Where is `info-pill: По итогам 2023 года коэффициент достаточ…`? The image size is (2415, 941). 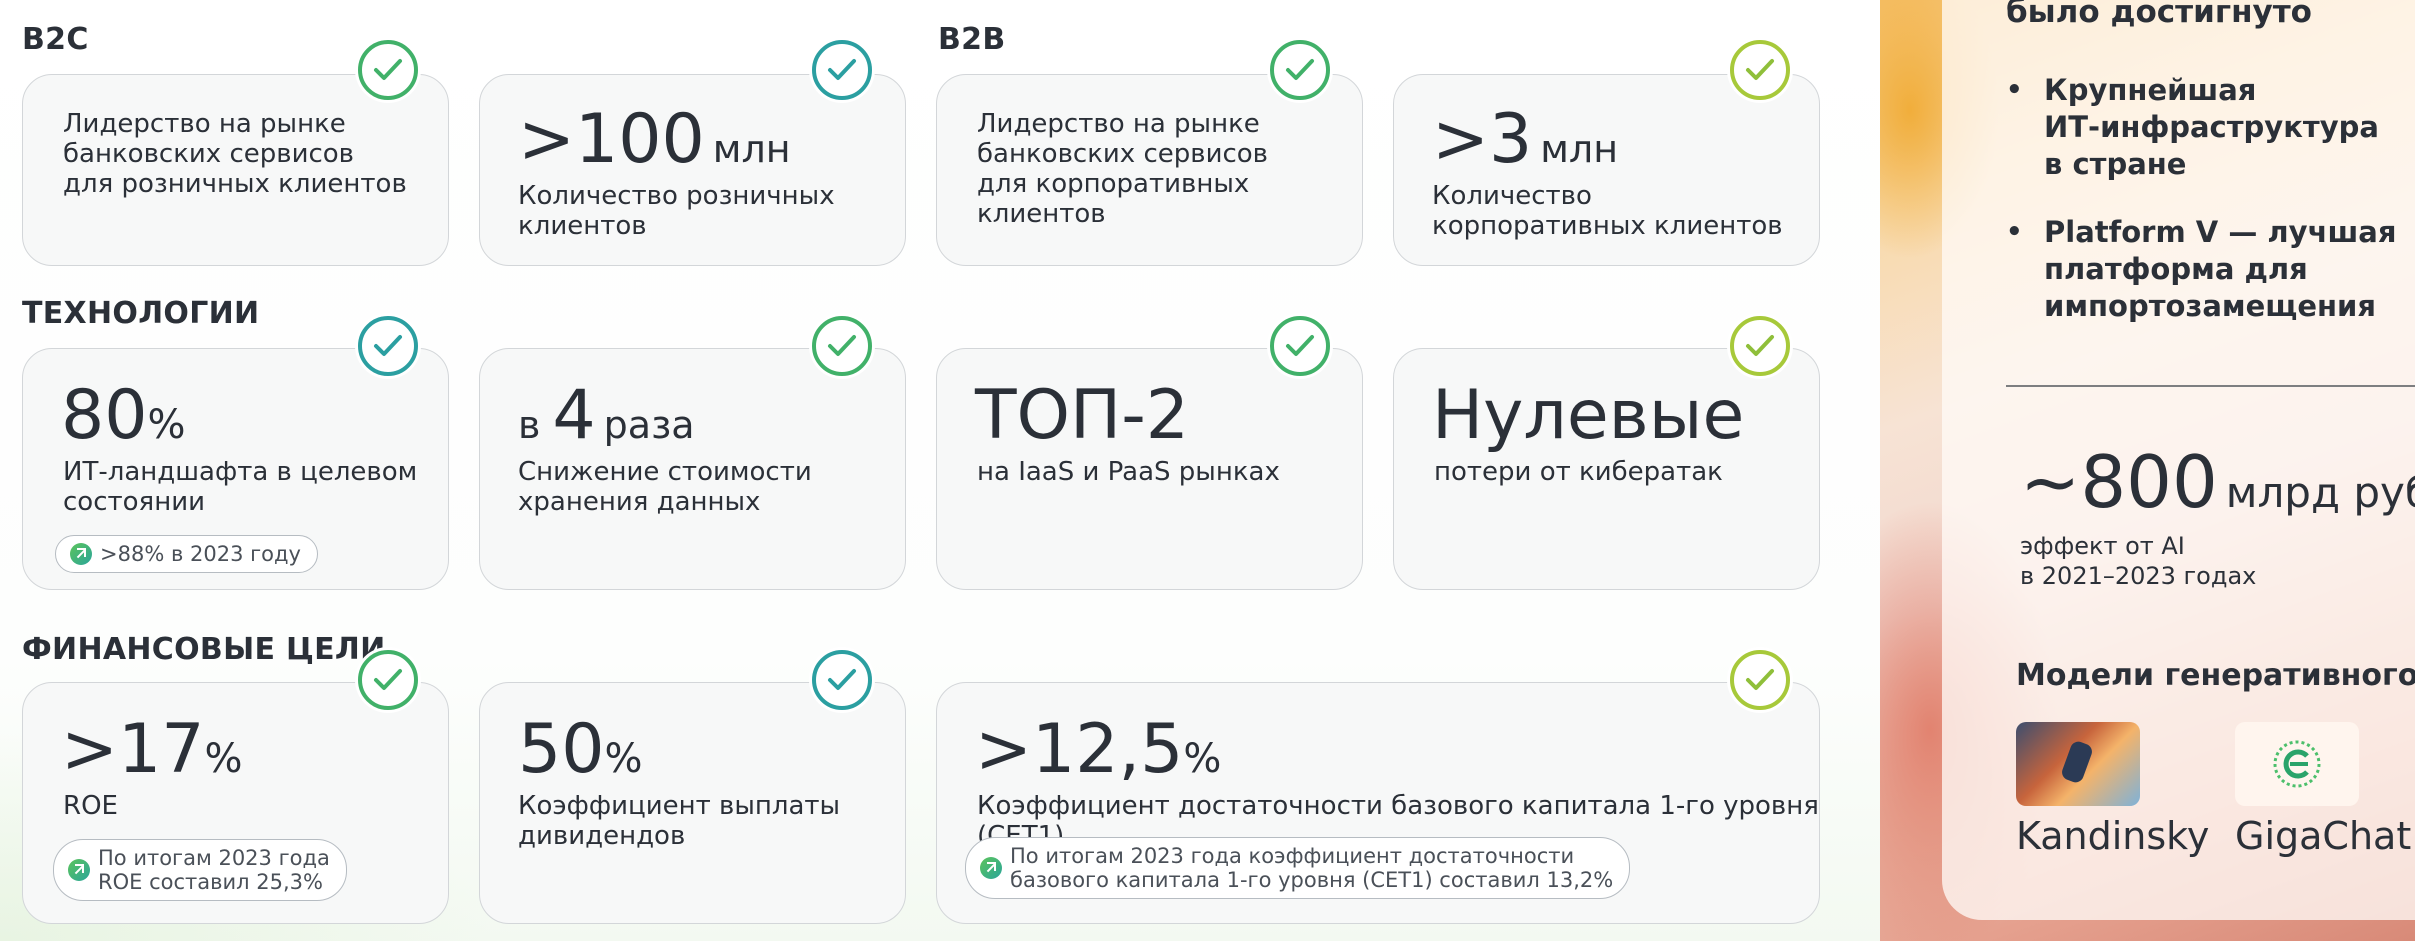
info-pill: По итогам 2023 года коэффициент достаточ… is located at coordinates (1298, 868).